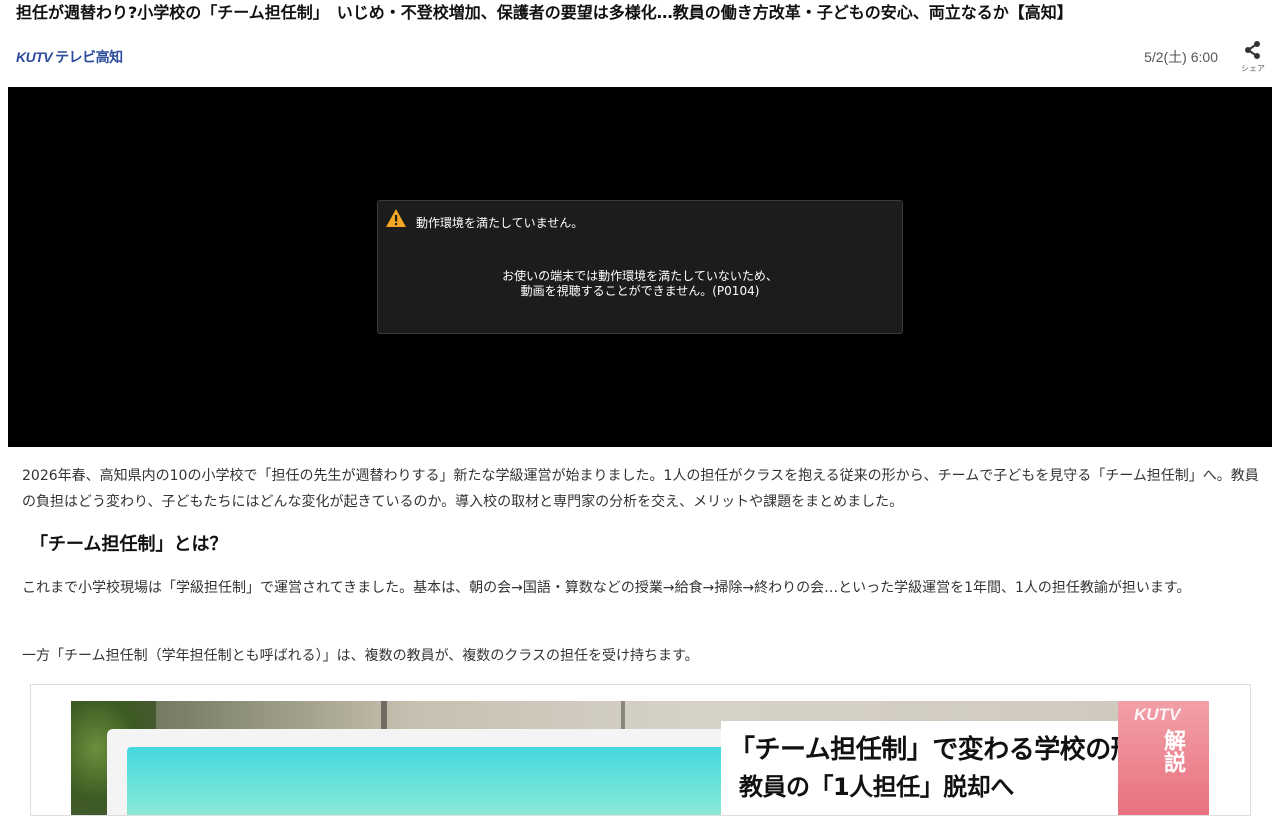  I want to click on share-button: シェア, so click(1253, 57).